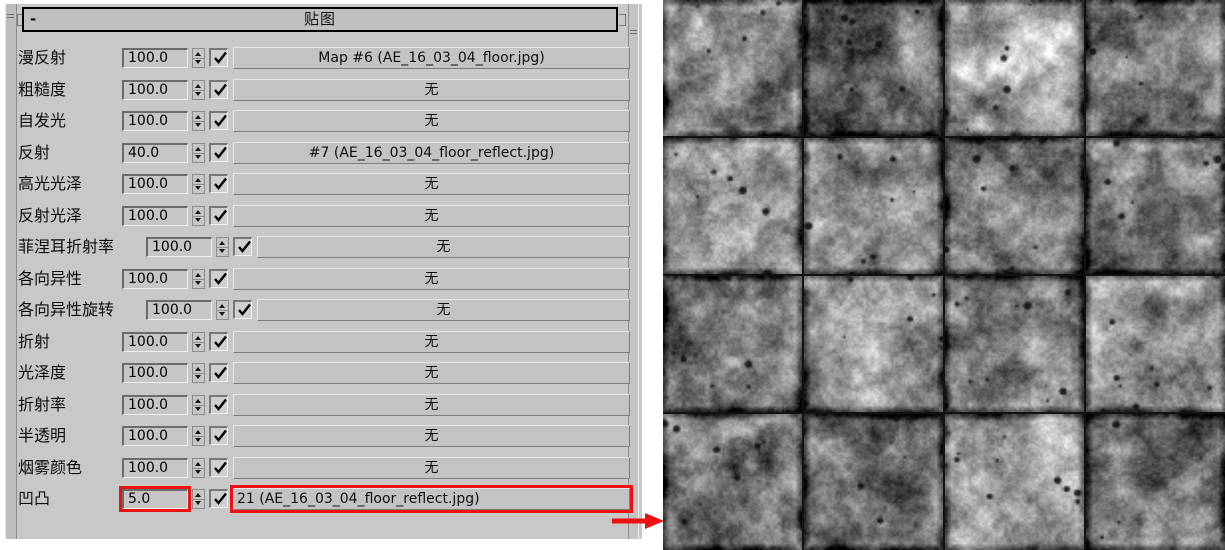 The width and height of the screenshot is (1225, 550). What do you see at coordinates (11, 271) in the screenshot?
I see `command-panel-left-rail` at bounding box center [11, 271].